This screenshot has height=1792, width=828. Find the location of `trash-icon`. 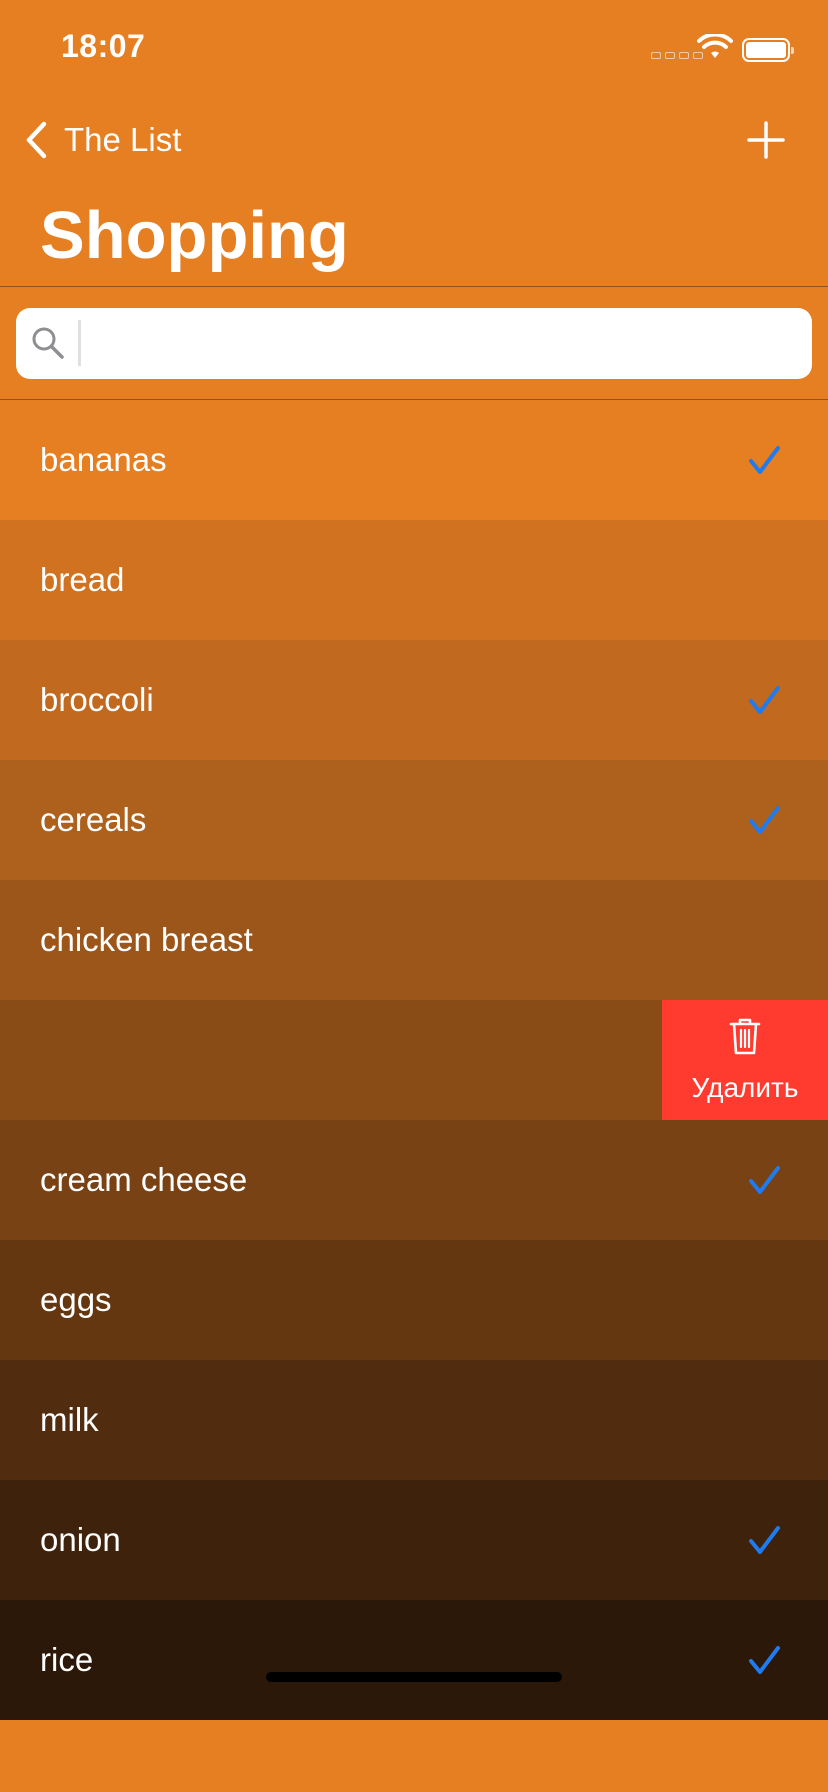

trash-icon is located at coordinates (745, 1036).